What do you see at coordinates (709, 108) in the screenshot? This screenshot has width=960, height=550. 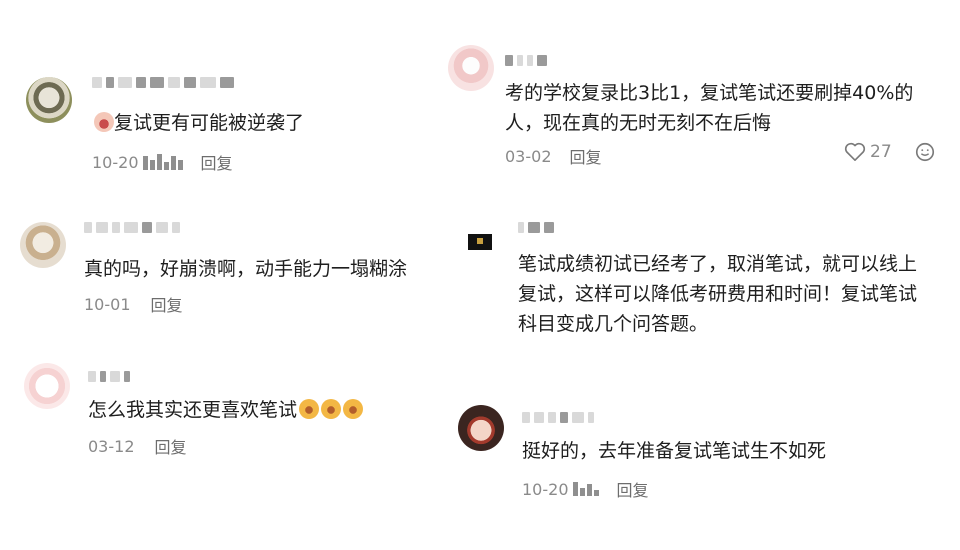 I see `comment-text: 考的学校复录比3比1，复试笔试还要刷掉40%的 人，现在真的无时无刻不在后悔` at bounding box center [709, 108].